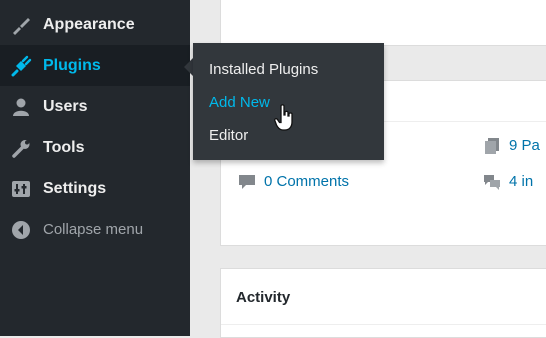 This screenshot has width=546, height=338. Describe the element at coordinates (21, 148) in the screenshot. I see `wrench-icon` at that location.